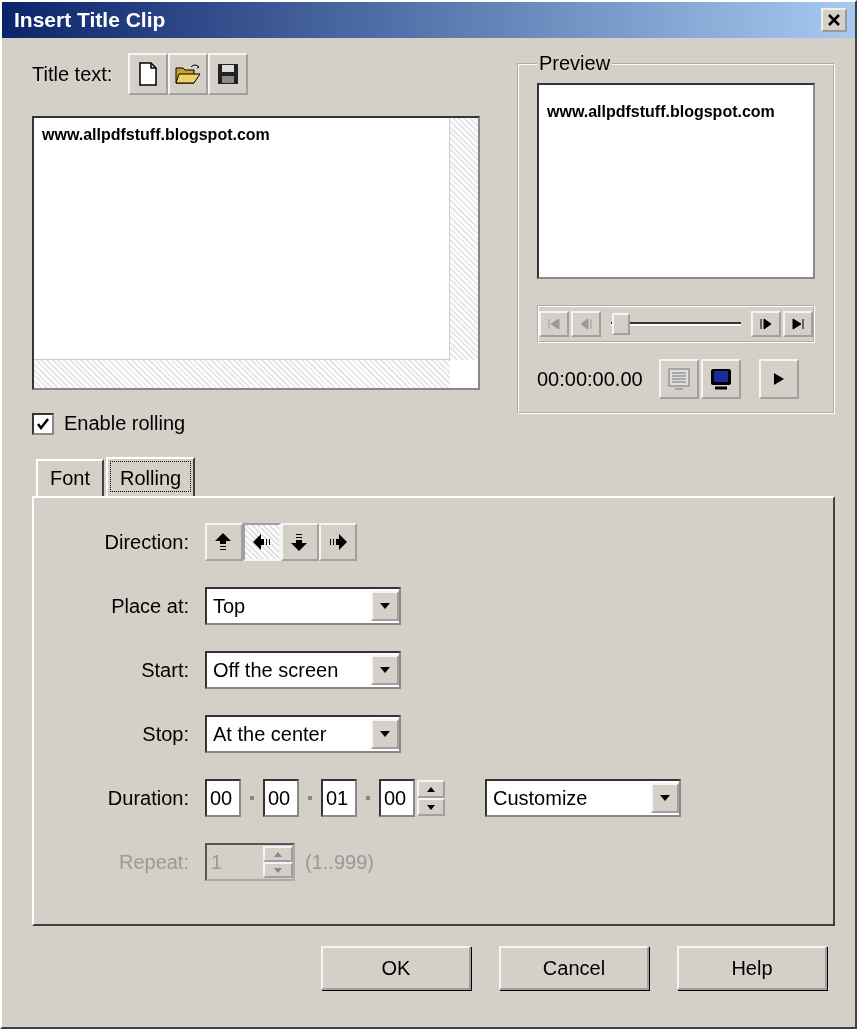 This screenshot has height=1029, width=857. Describe the element at coordinates (339, 798) in the screenshot. I see `duration-field: 01` at that location.